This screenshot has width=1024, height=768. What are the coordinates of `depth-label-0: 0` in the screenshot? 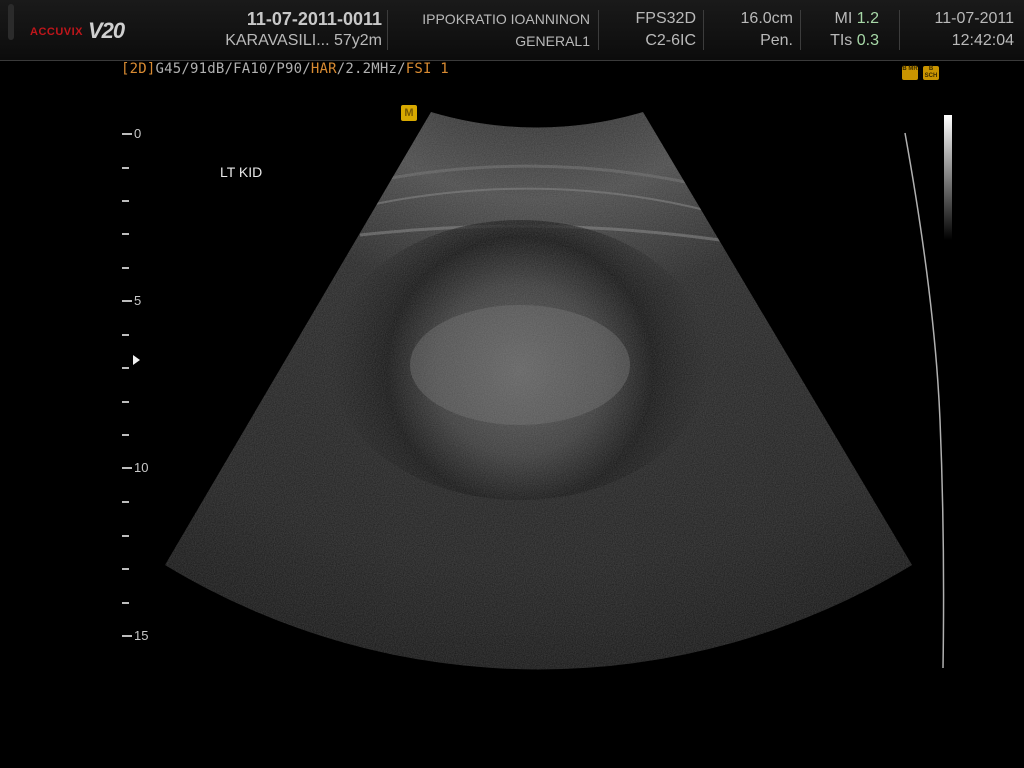 It's located at (138, 133).